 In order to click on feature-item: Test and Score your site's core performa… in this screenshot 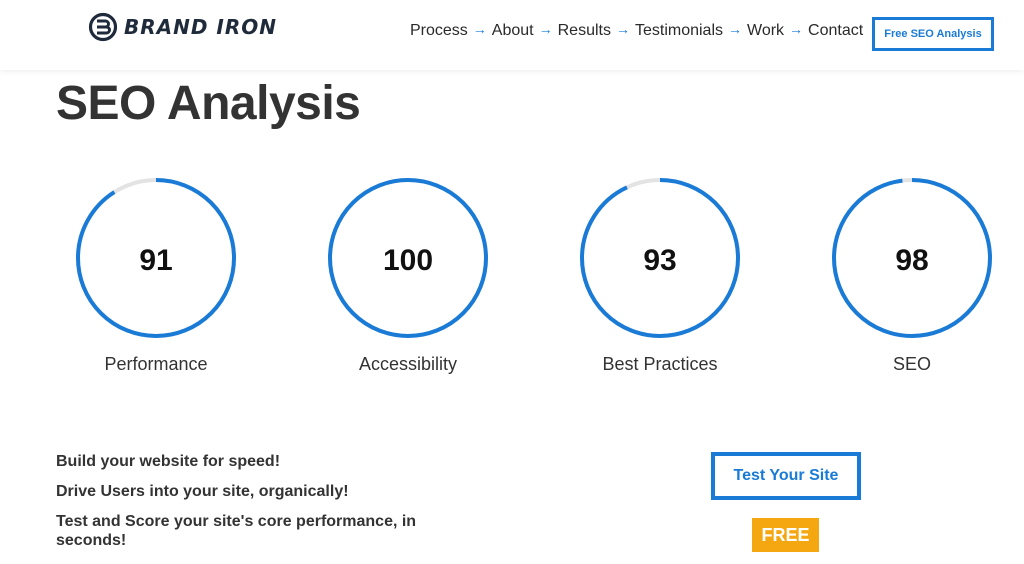, I will do `click(236, 531)`.